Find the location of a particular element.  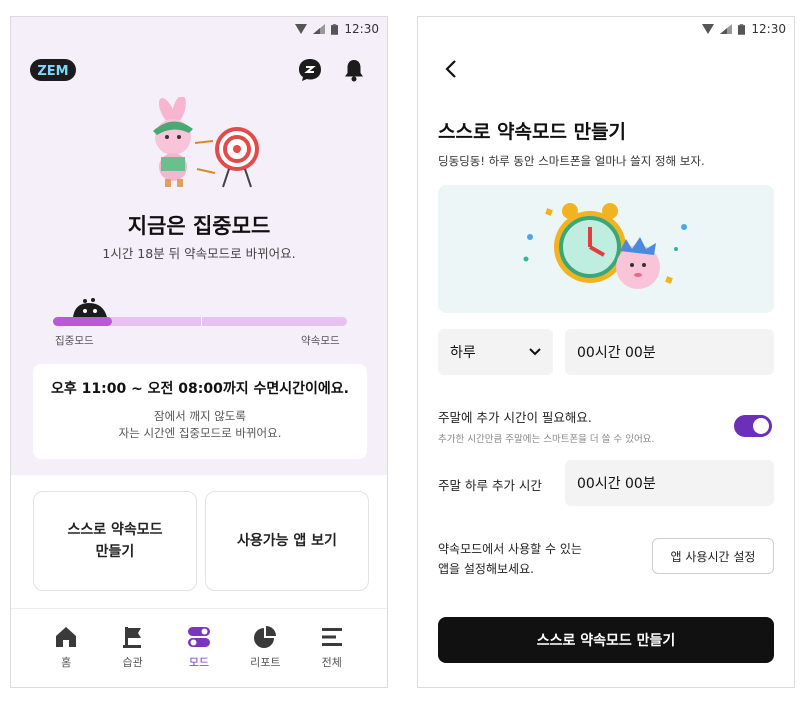

back-chevron-icon is located at coordinates (452, 69).